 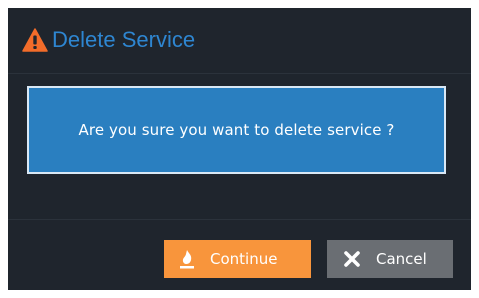 I want to click on dialog-title: Delete Service, so click(x=124, y=39).